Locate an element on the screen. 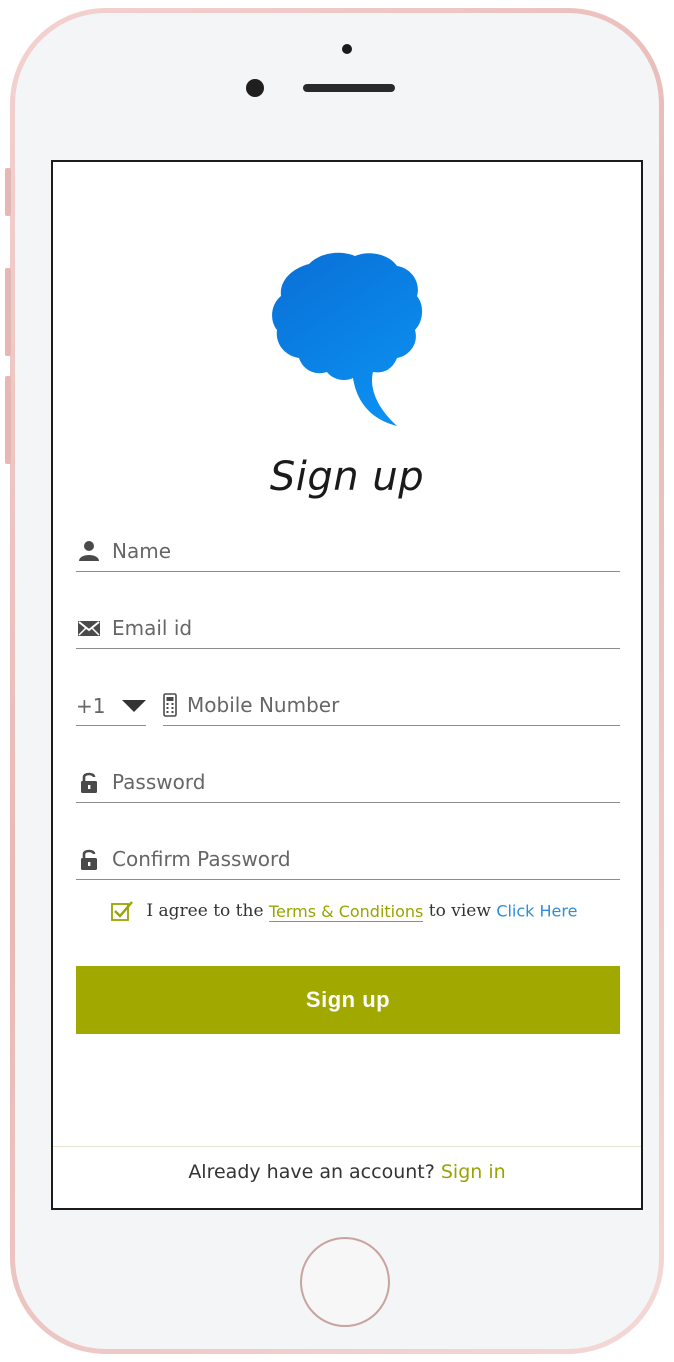 This screenshot has height=1362, width=674. password-input is located at coordinates (362, 782).